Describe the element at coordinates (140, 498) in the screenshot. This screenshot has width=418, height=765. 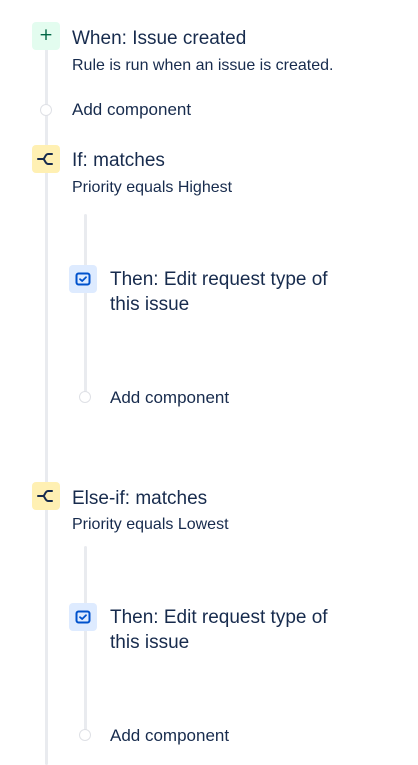
I see `else-if-condition-title: Else-if: matches` at that location.